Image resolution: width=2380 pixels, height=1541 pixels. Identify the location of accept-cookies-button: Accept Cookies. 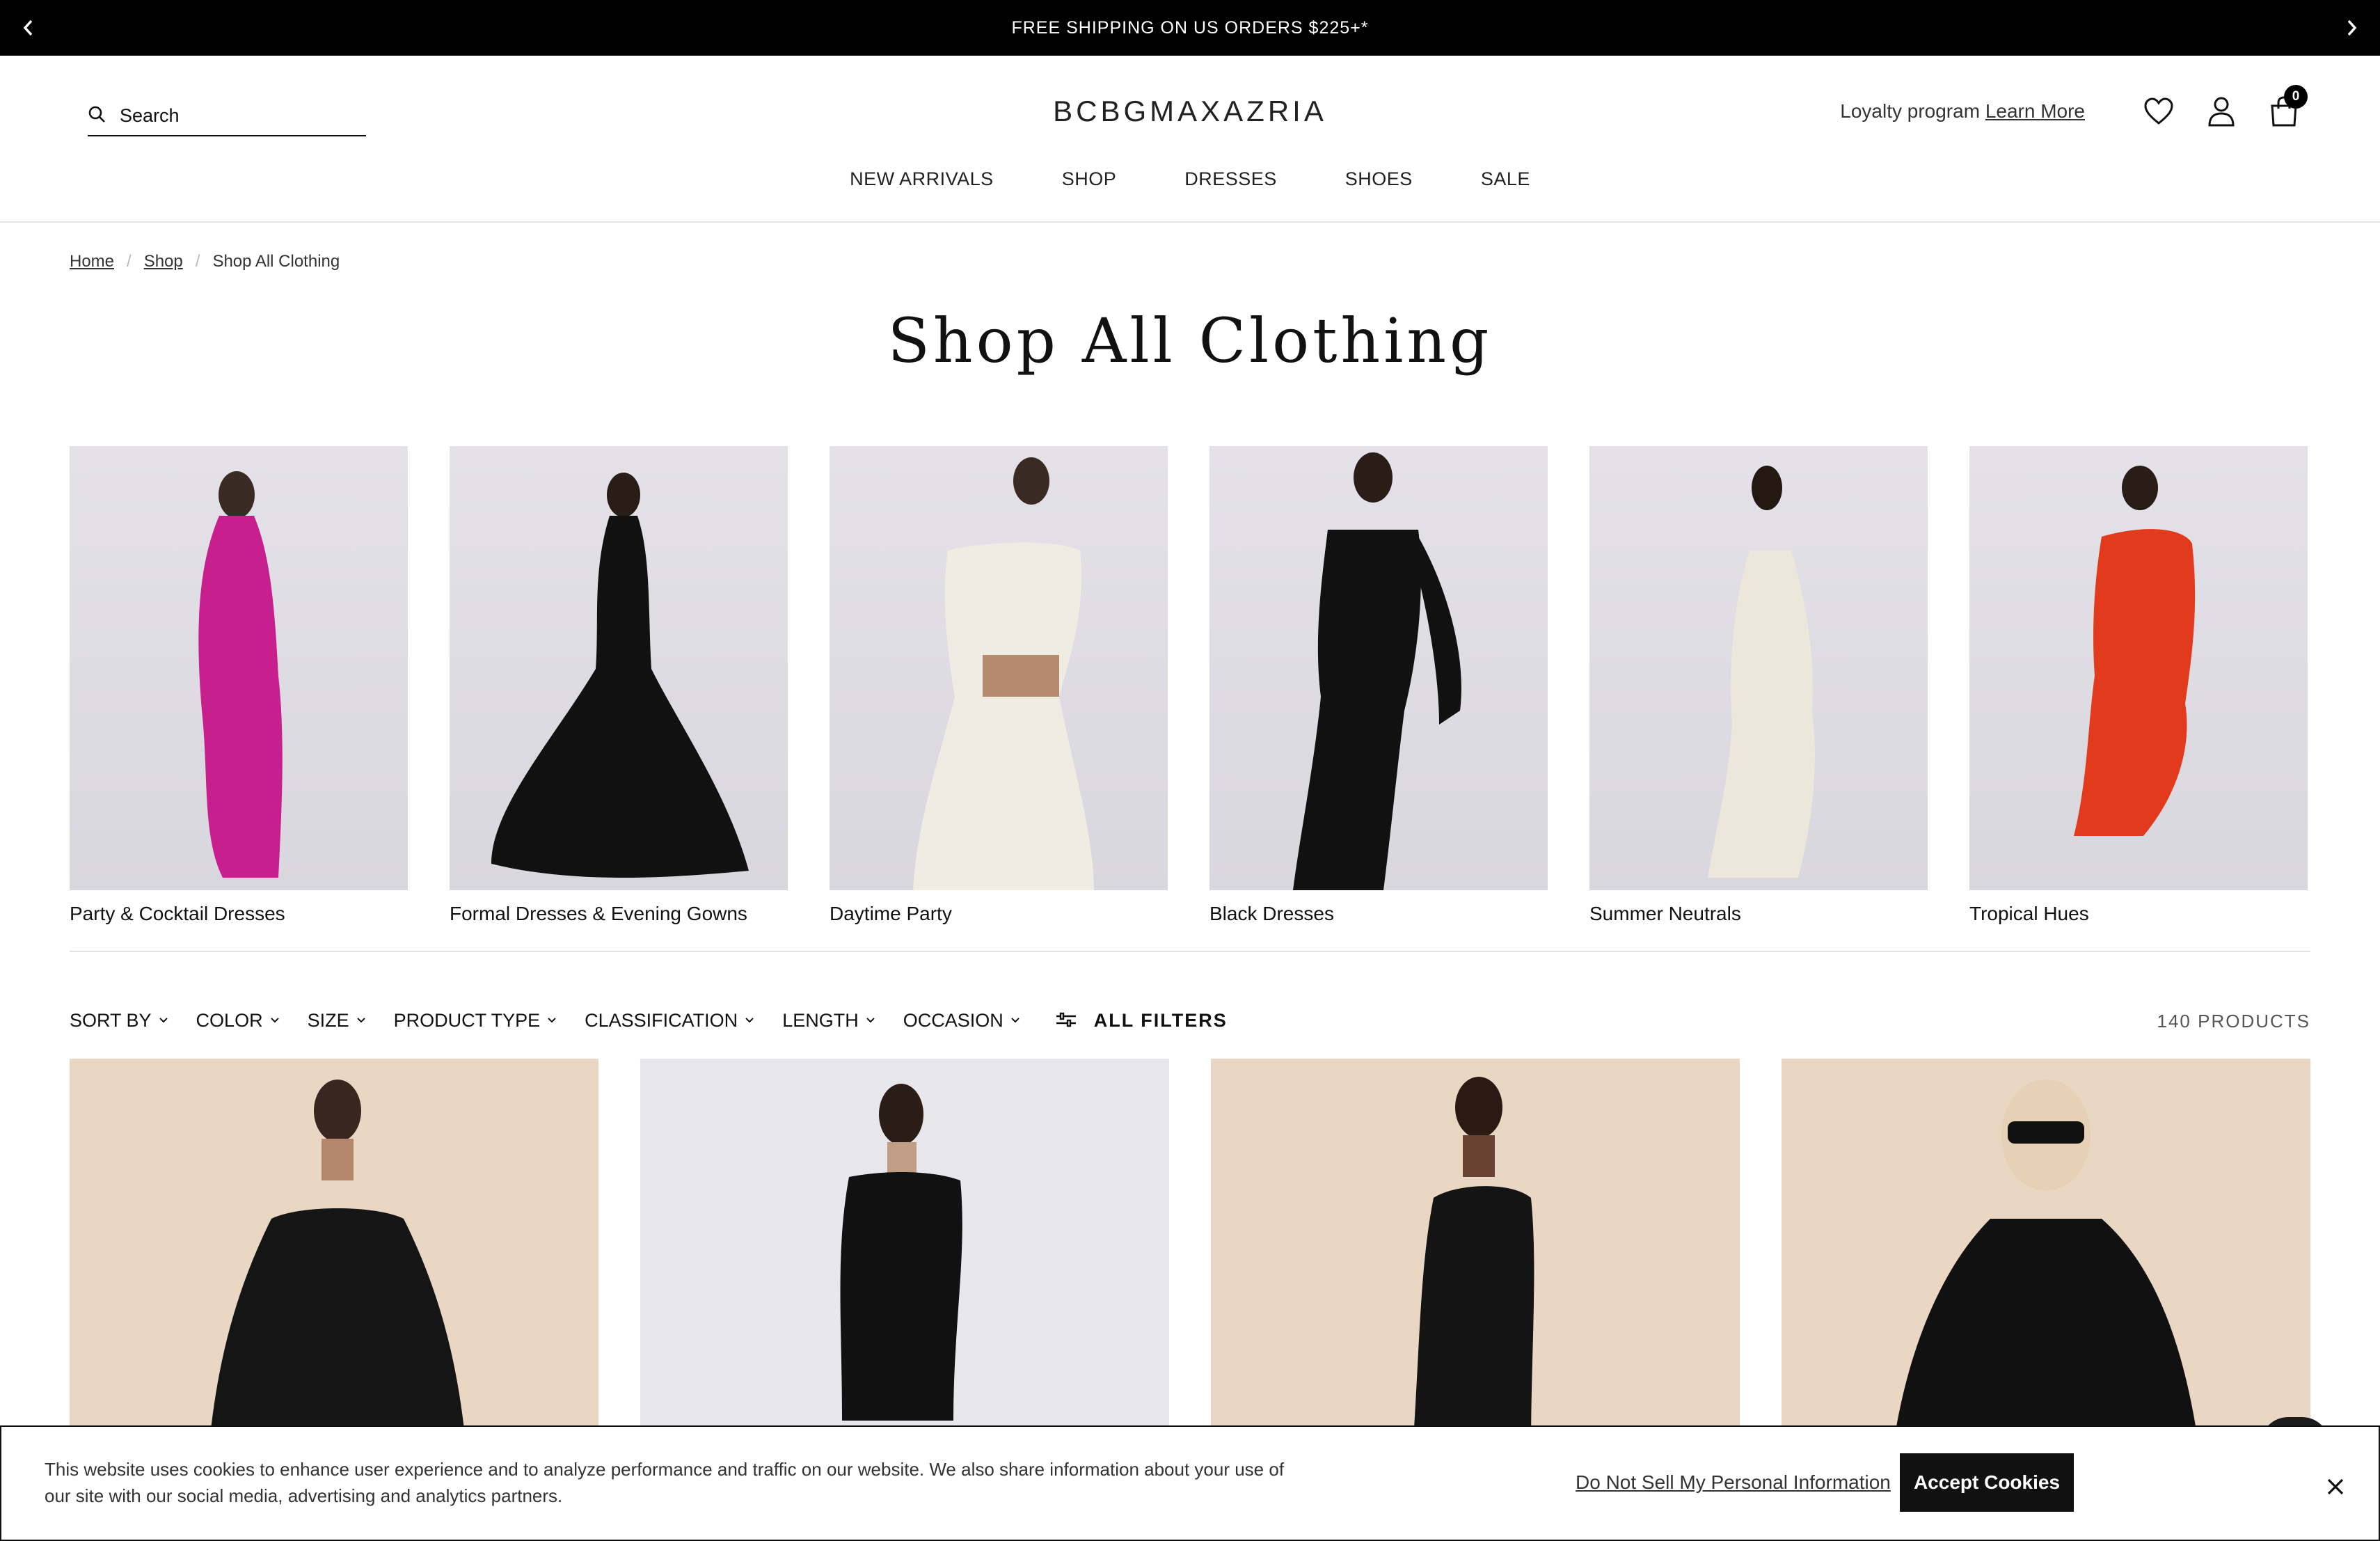
(1987, 1482).